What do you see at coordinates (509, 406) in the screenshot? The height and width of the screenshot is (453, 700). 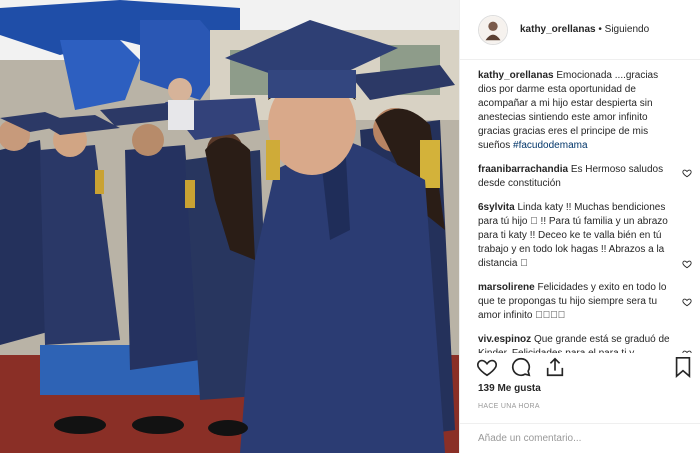 I see `post-timestamp: HACE UNA HORA` at bounding box center [509, 406].